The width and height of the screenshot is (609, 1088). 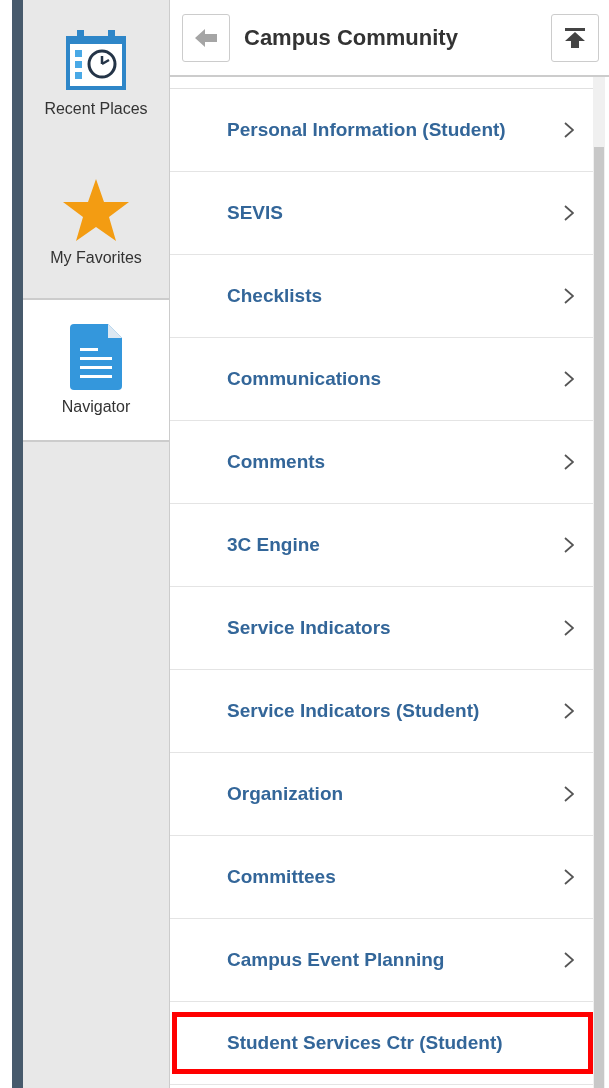 What do you see at coordinates (96, 210) in the screenshot?
I see `star-icon` at bounding box center [96, 210].